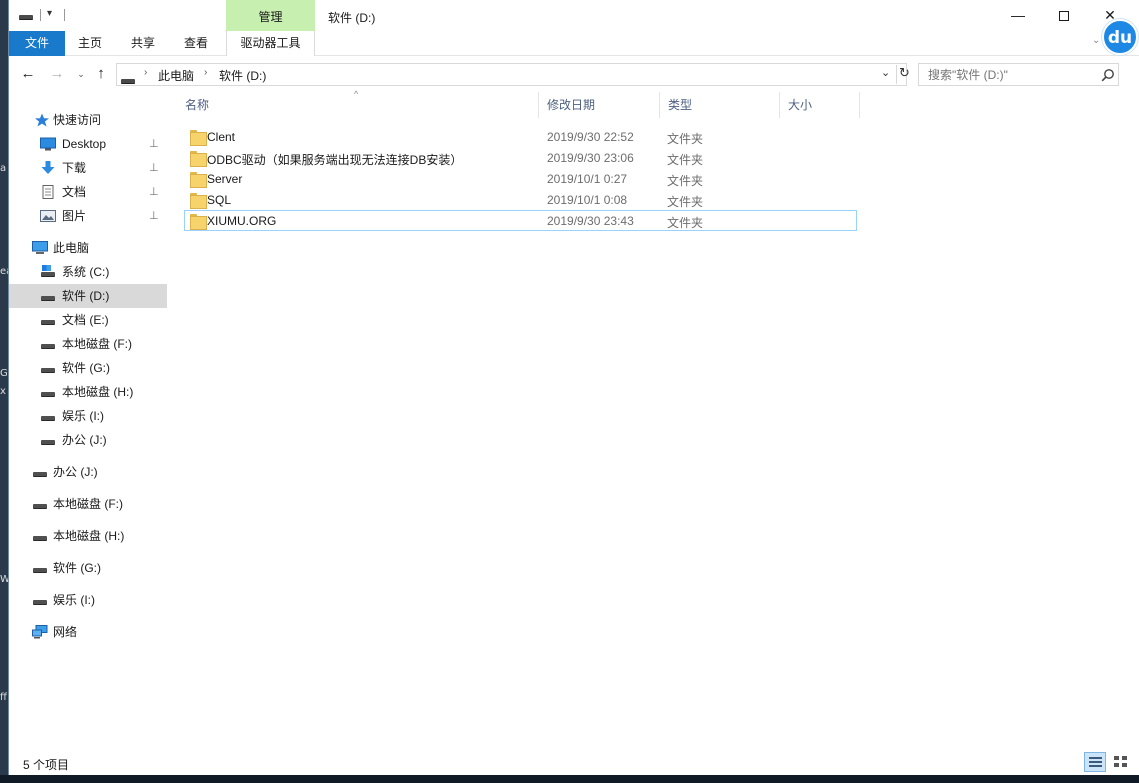 Image resolution: width=1139 pixels, height=783 pixels. What do you see at coordinates (88, 568) in the screenshot?
I see `sidebar-item-drive-g-root: 软件 (G:)` at bounding box center [88, 568].